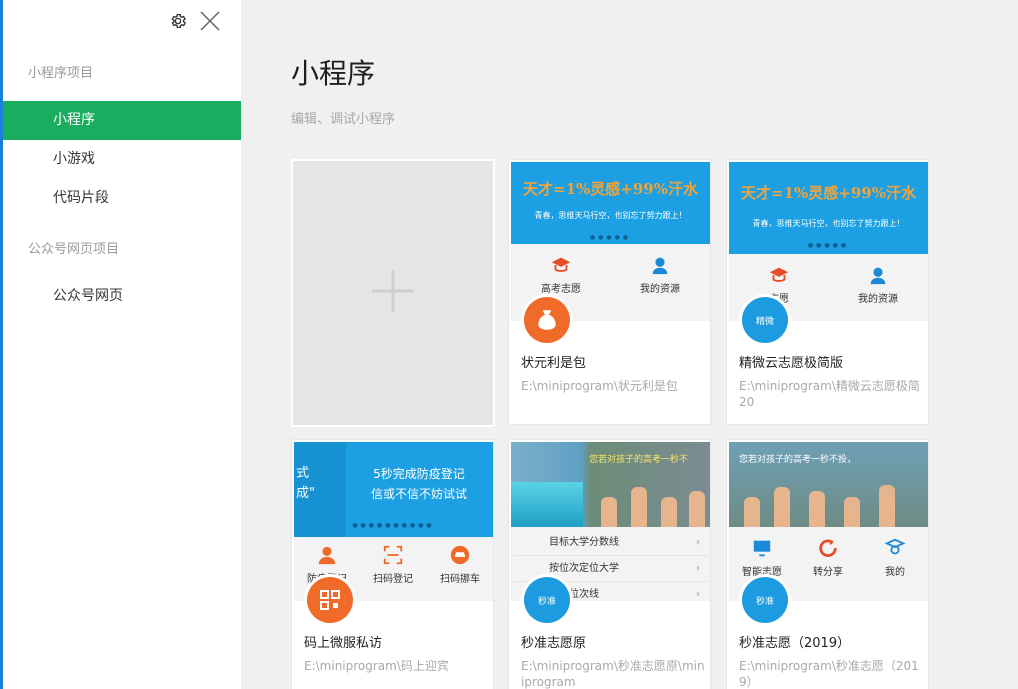  I want to click on money-bag-icon, so click(547, 320).